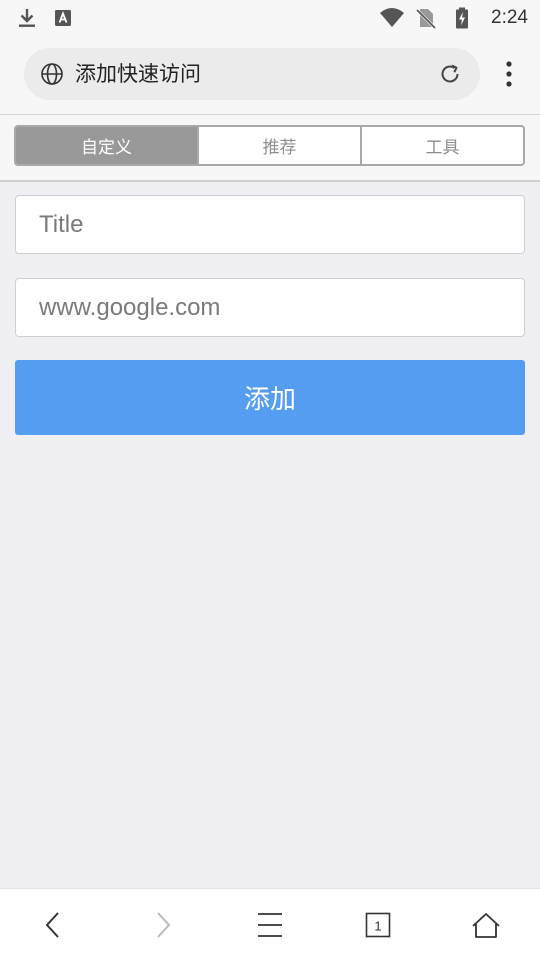 This screenshot has width=540, height=960. Describe the element at coordinates (392, 18) in the screenshot. I see `wifi-icon` at that location.